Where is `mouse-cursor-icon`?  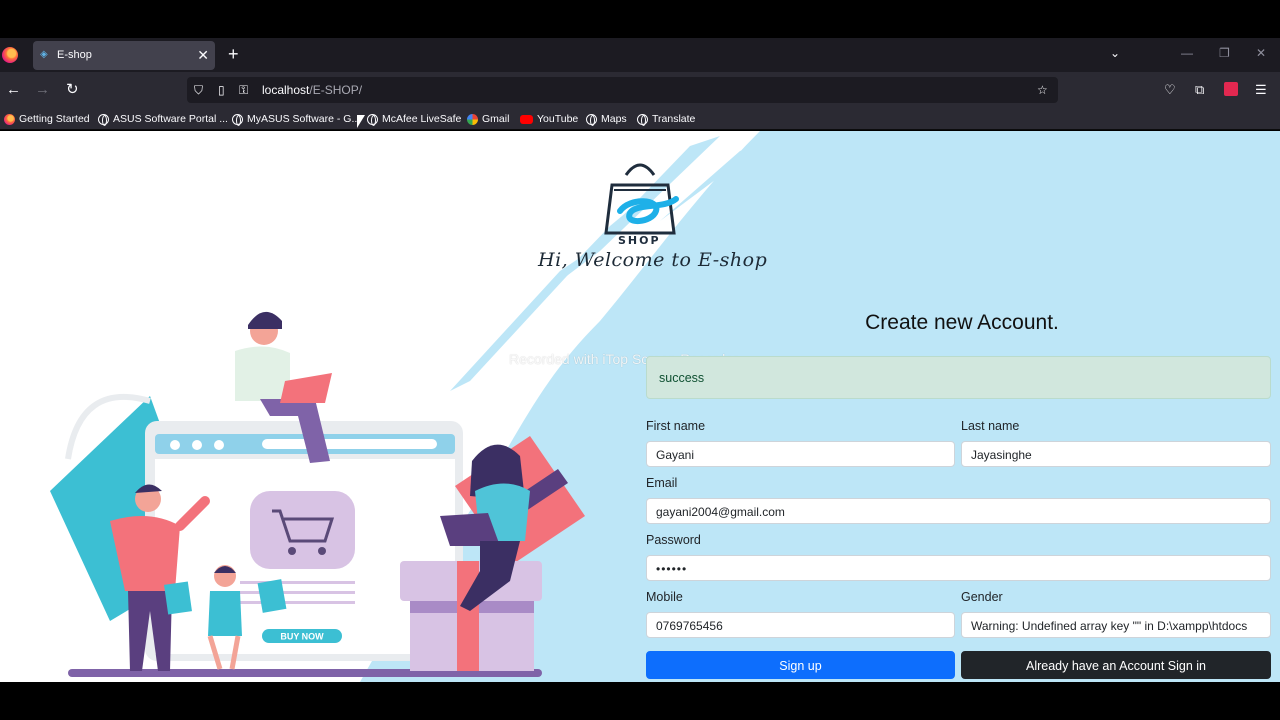
mouse-cursor-icon is located at coordinates (361, 121).